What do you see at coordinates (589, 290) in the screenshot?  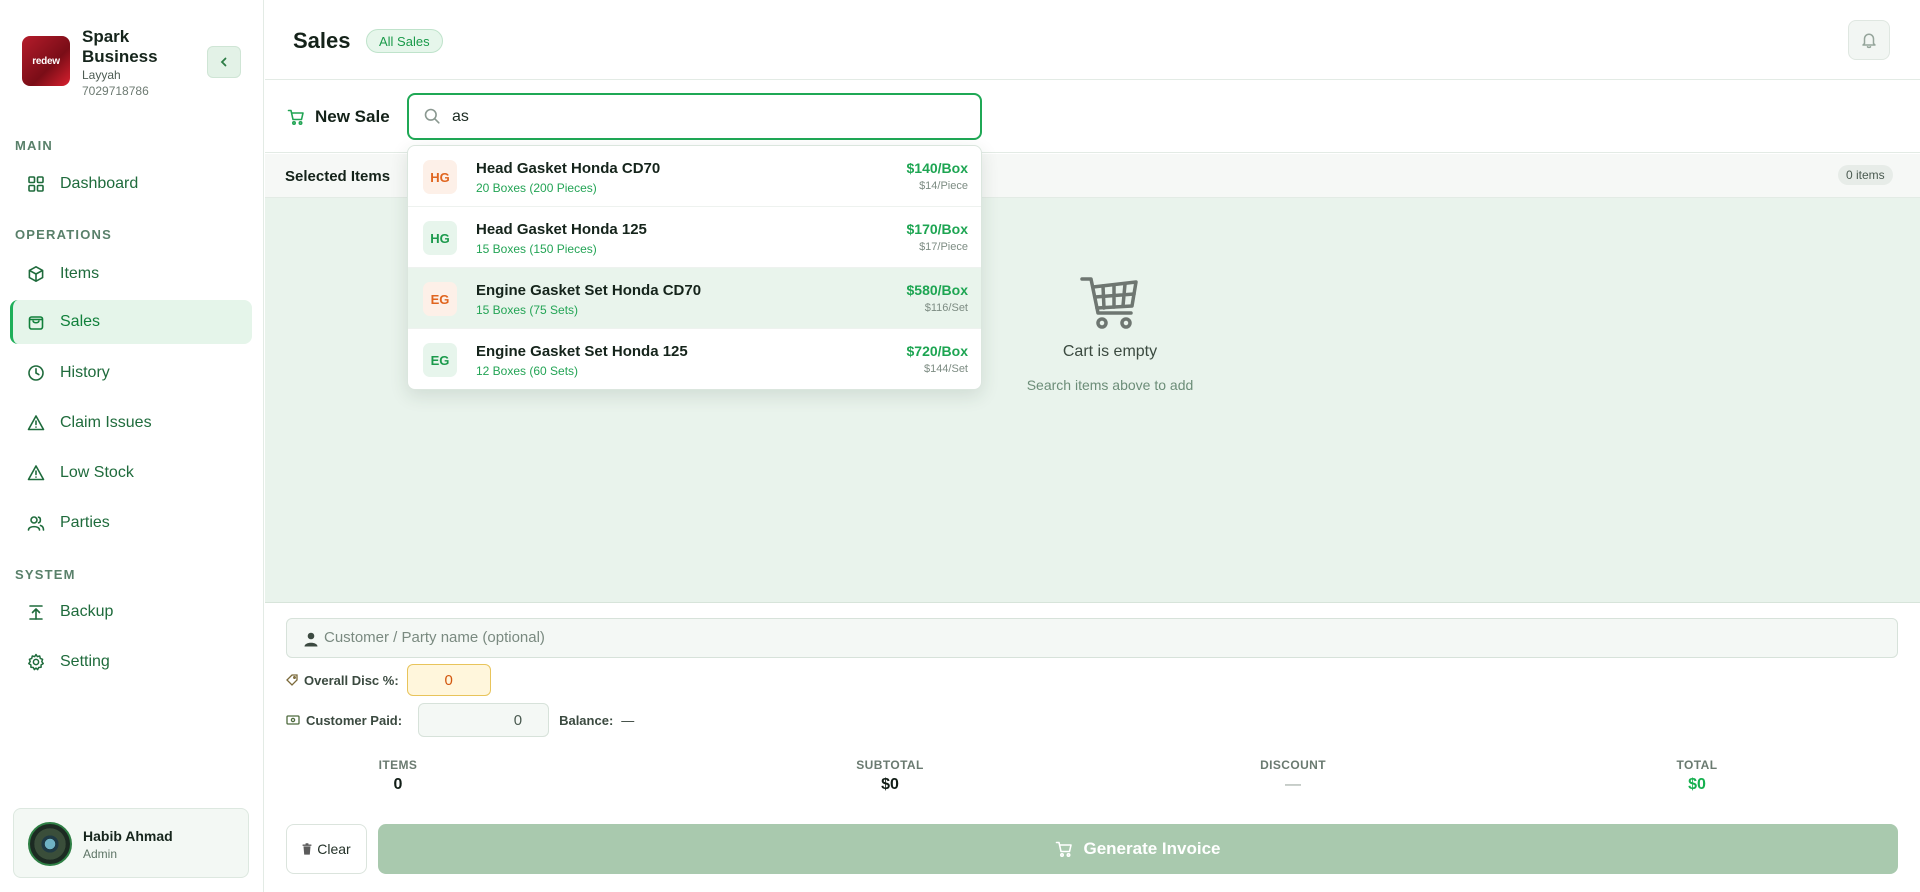 I see `item-name: Engine Gasket Set Honda CD70` at bounding box center [589, 290].